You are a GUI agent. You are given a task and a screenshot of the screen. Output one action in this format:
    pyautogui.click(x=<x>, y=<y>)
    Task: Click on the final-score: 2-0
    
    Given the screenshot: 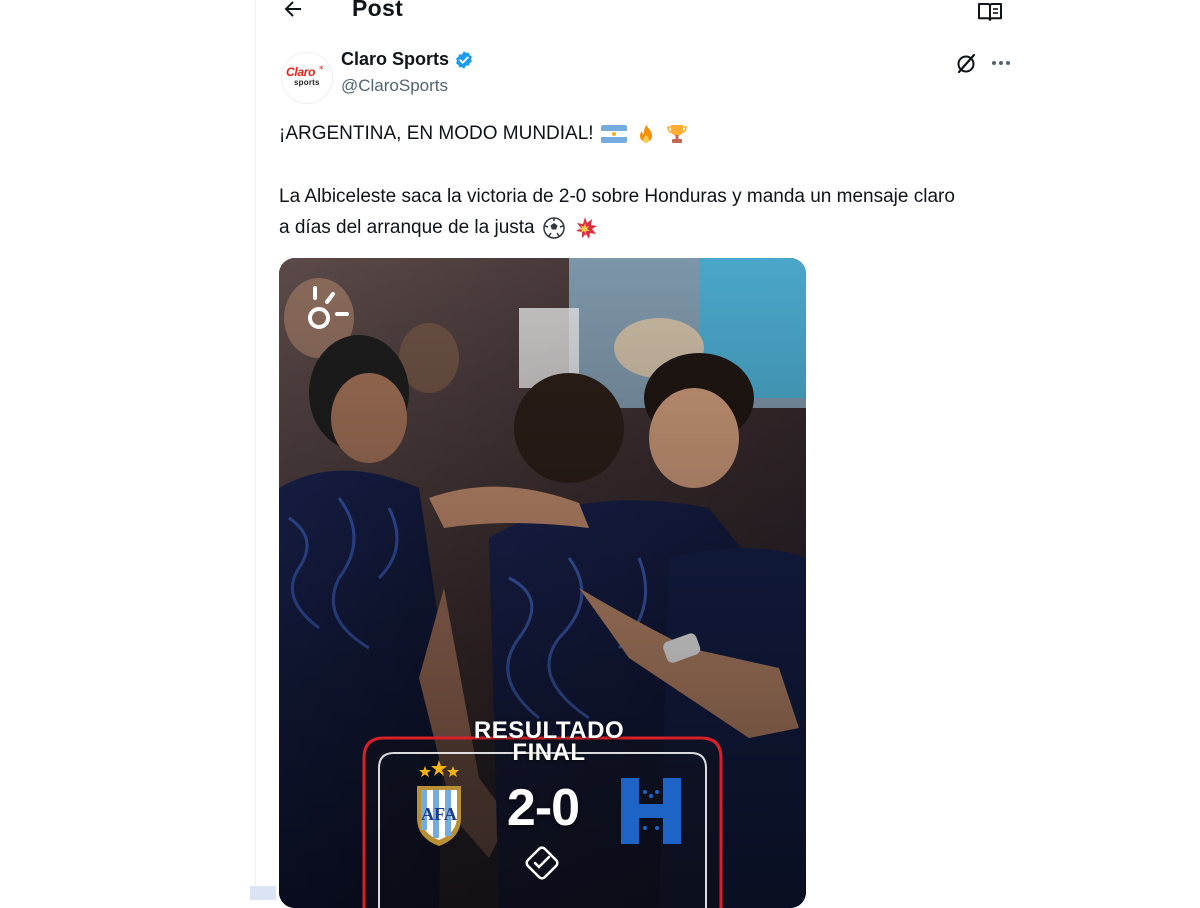 What is the action you would take?
    pyautogui.click(x=543, y=808)
    